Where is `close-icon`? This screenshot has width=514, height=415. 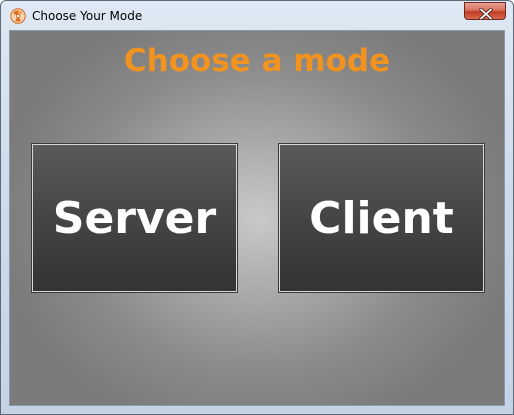 close-icon is located at coordinates (486, 13).